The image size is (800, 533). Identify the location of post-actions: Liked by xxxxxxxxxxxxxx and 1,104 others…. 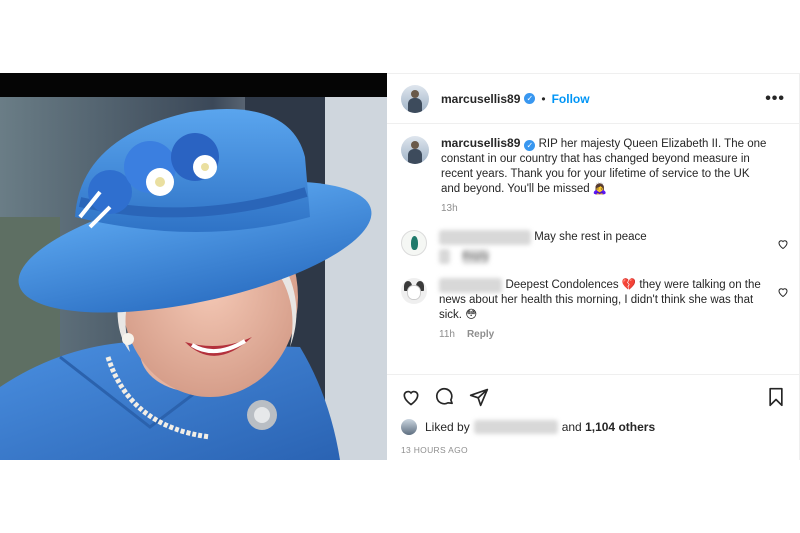
(593, 414).